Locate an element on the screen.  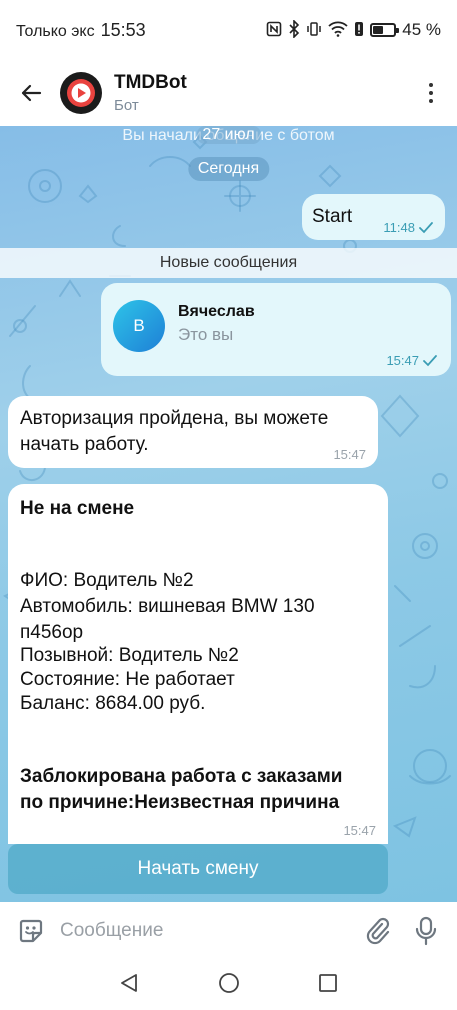
chat-subtitle: Бот is located at coordinates (126, 105).